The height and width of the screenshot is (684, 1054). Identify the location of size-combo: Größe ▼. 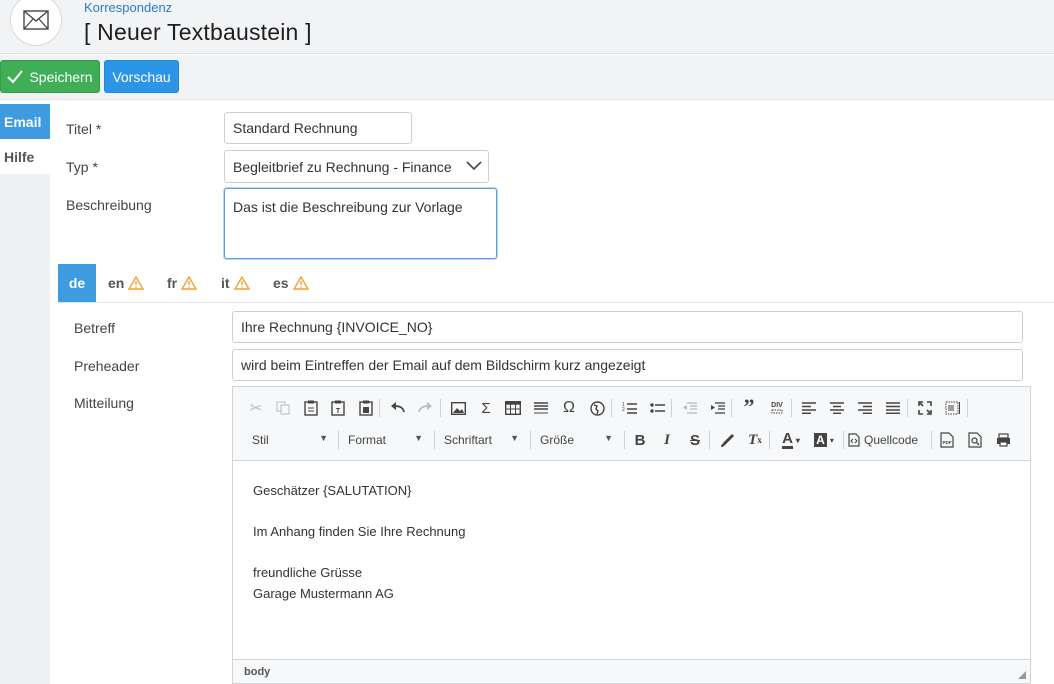
(576, 440).